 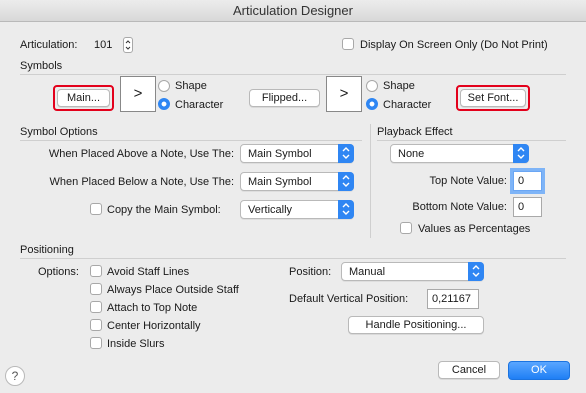 What do you see at coordinates (280, 182) in the screenshot?
I see `below-note-value: Main Symbol` at bounding box center [280, 182].